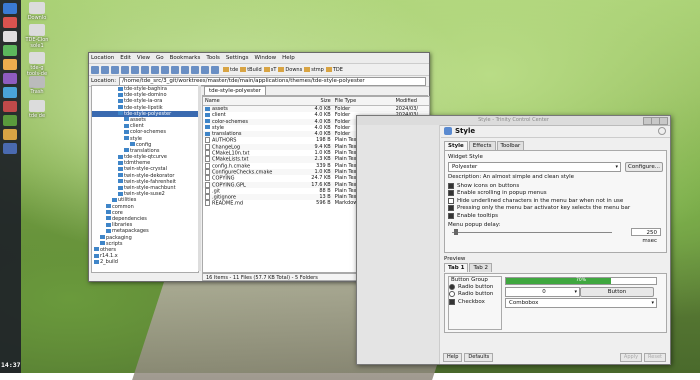 This screenshot has width=700, height=380. I want to click on desktop-icon-tde-git: tde-g tools-de, so click(37, 64).